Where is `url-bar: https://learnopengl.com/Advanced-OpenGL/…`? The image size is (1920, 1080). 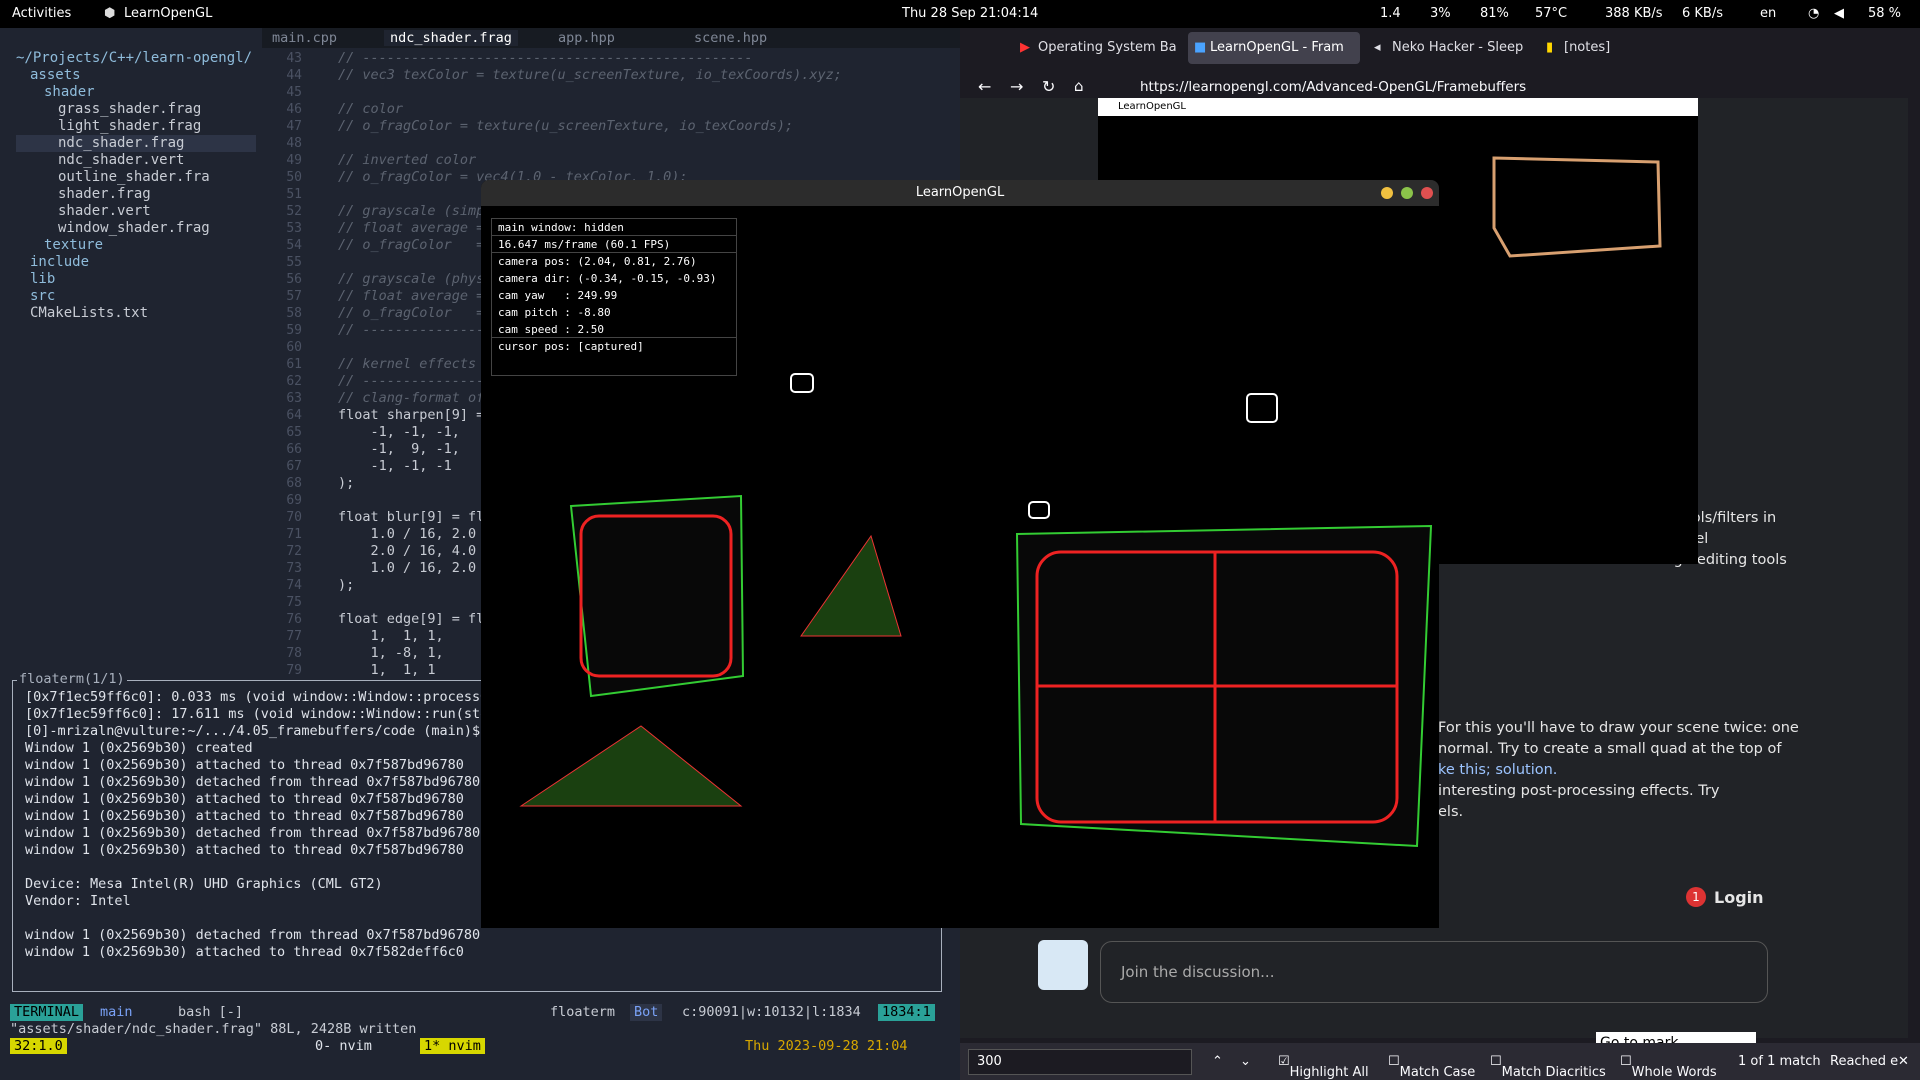 url-bar: https://learnopengl.com/Advanced-OpenGL/… is located at coordinates (1351, 87).